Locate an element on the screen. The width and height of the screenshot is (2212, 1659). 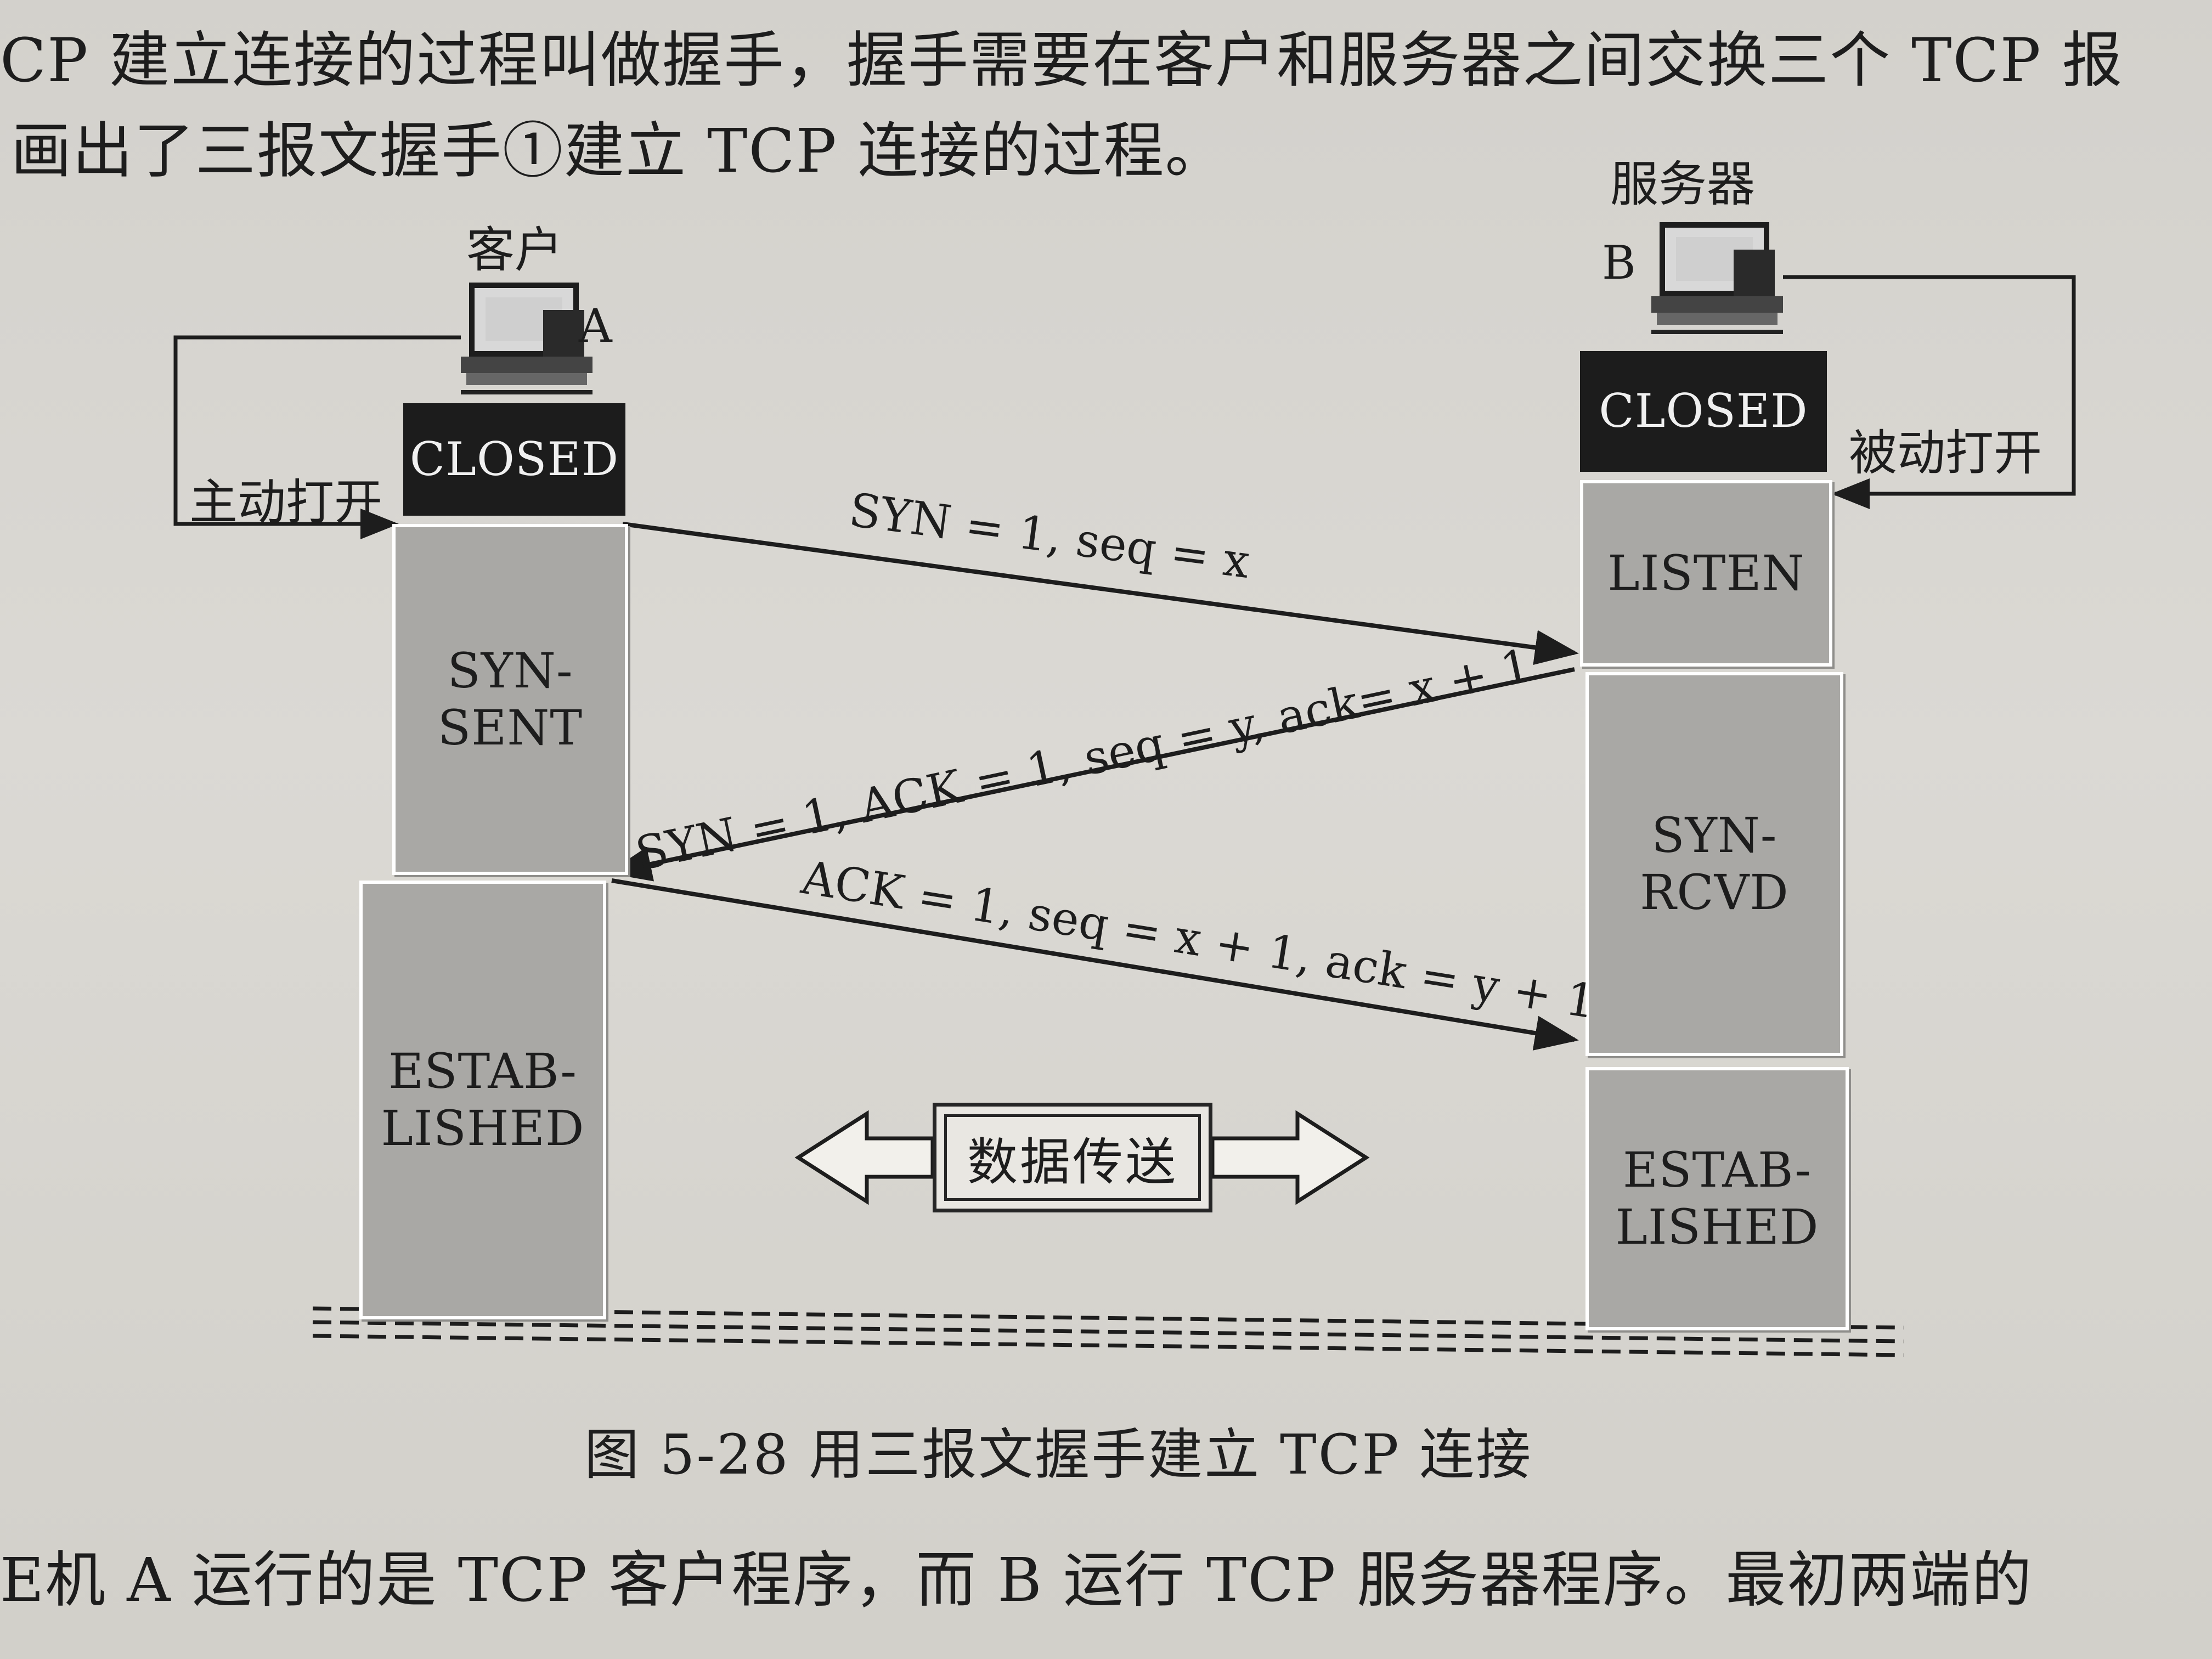
data-transfer-box: 数据传送 is located at coordinates (1072, 1157).